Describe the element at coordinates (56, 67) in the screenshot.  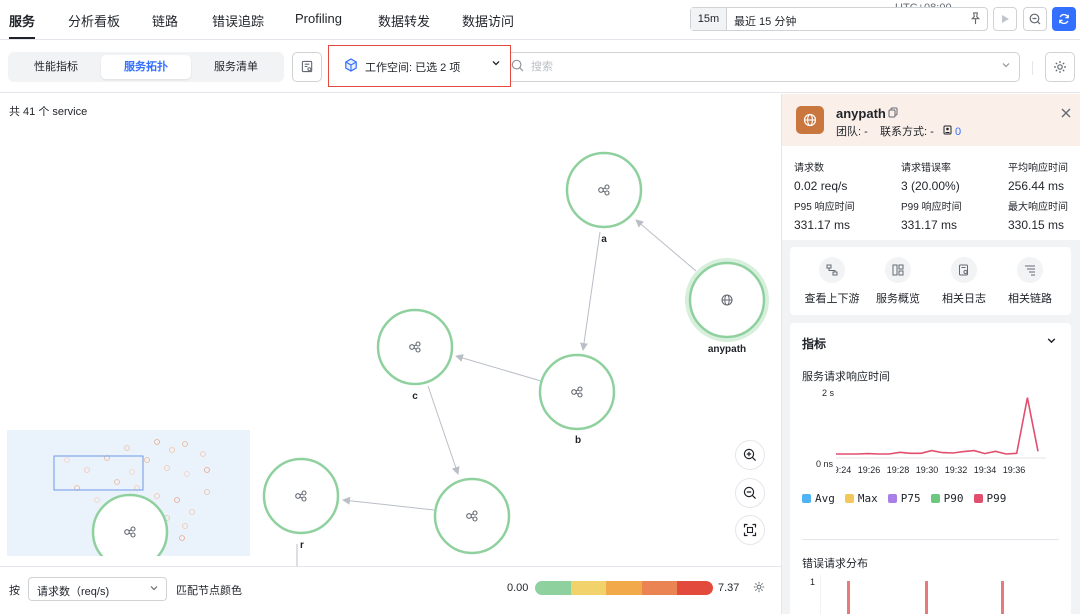
I see `segment-performance: 性能指标` at that location.